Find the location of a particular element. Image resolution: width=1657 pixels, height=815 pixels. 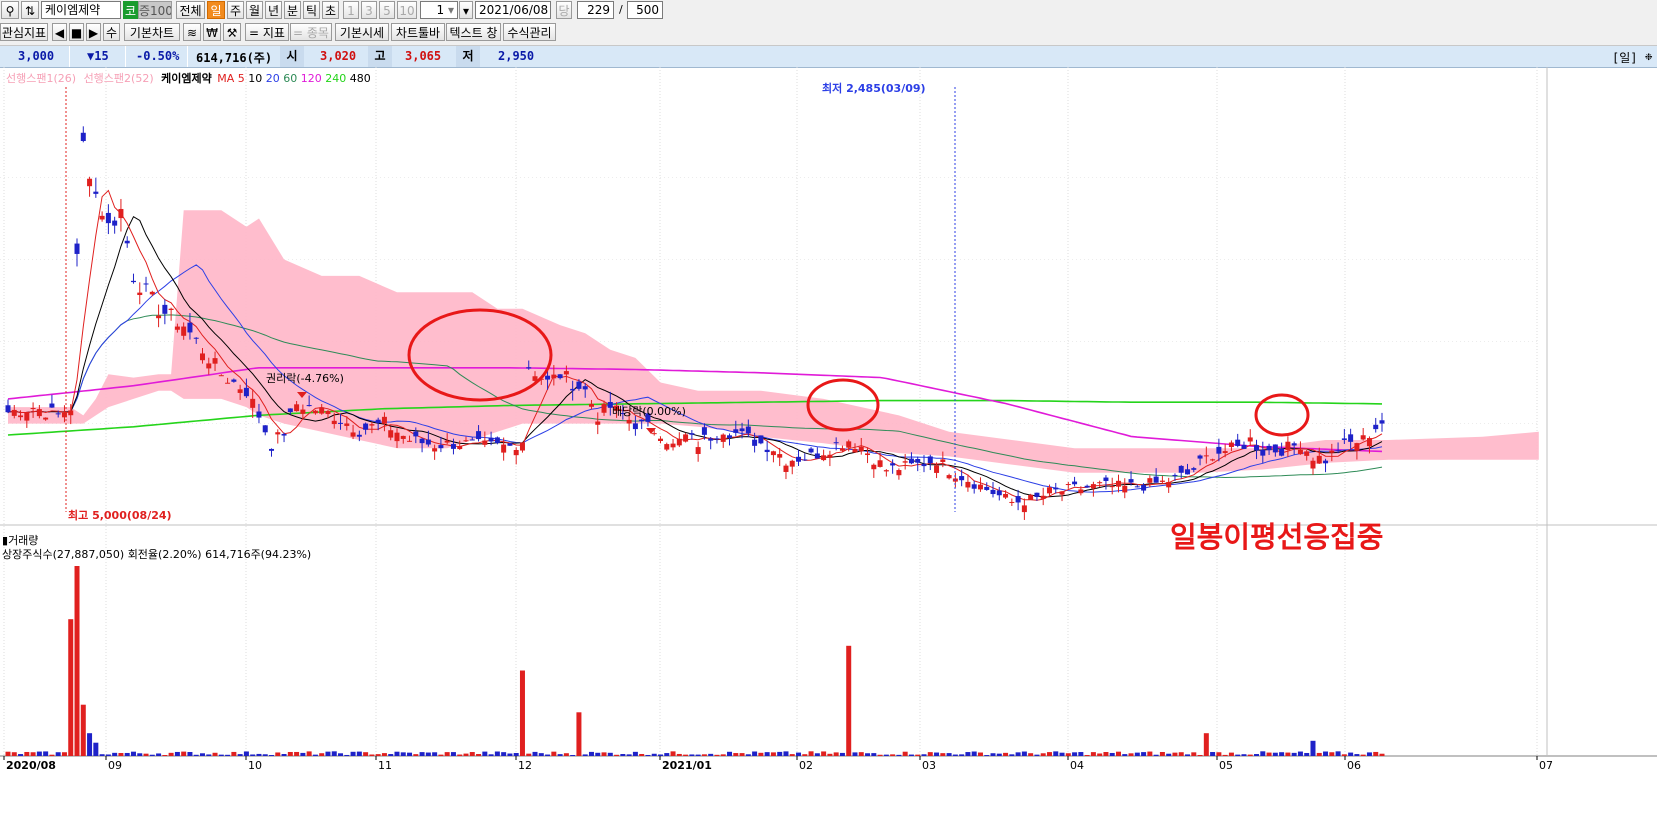

interval-1-button: 1 is located at coordinates (351, 10).